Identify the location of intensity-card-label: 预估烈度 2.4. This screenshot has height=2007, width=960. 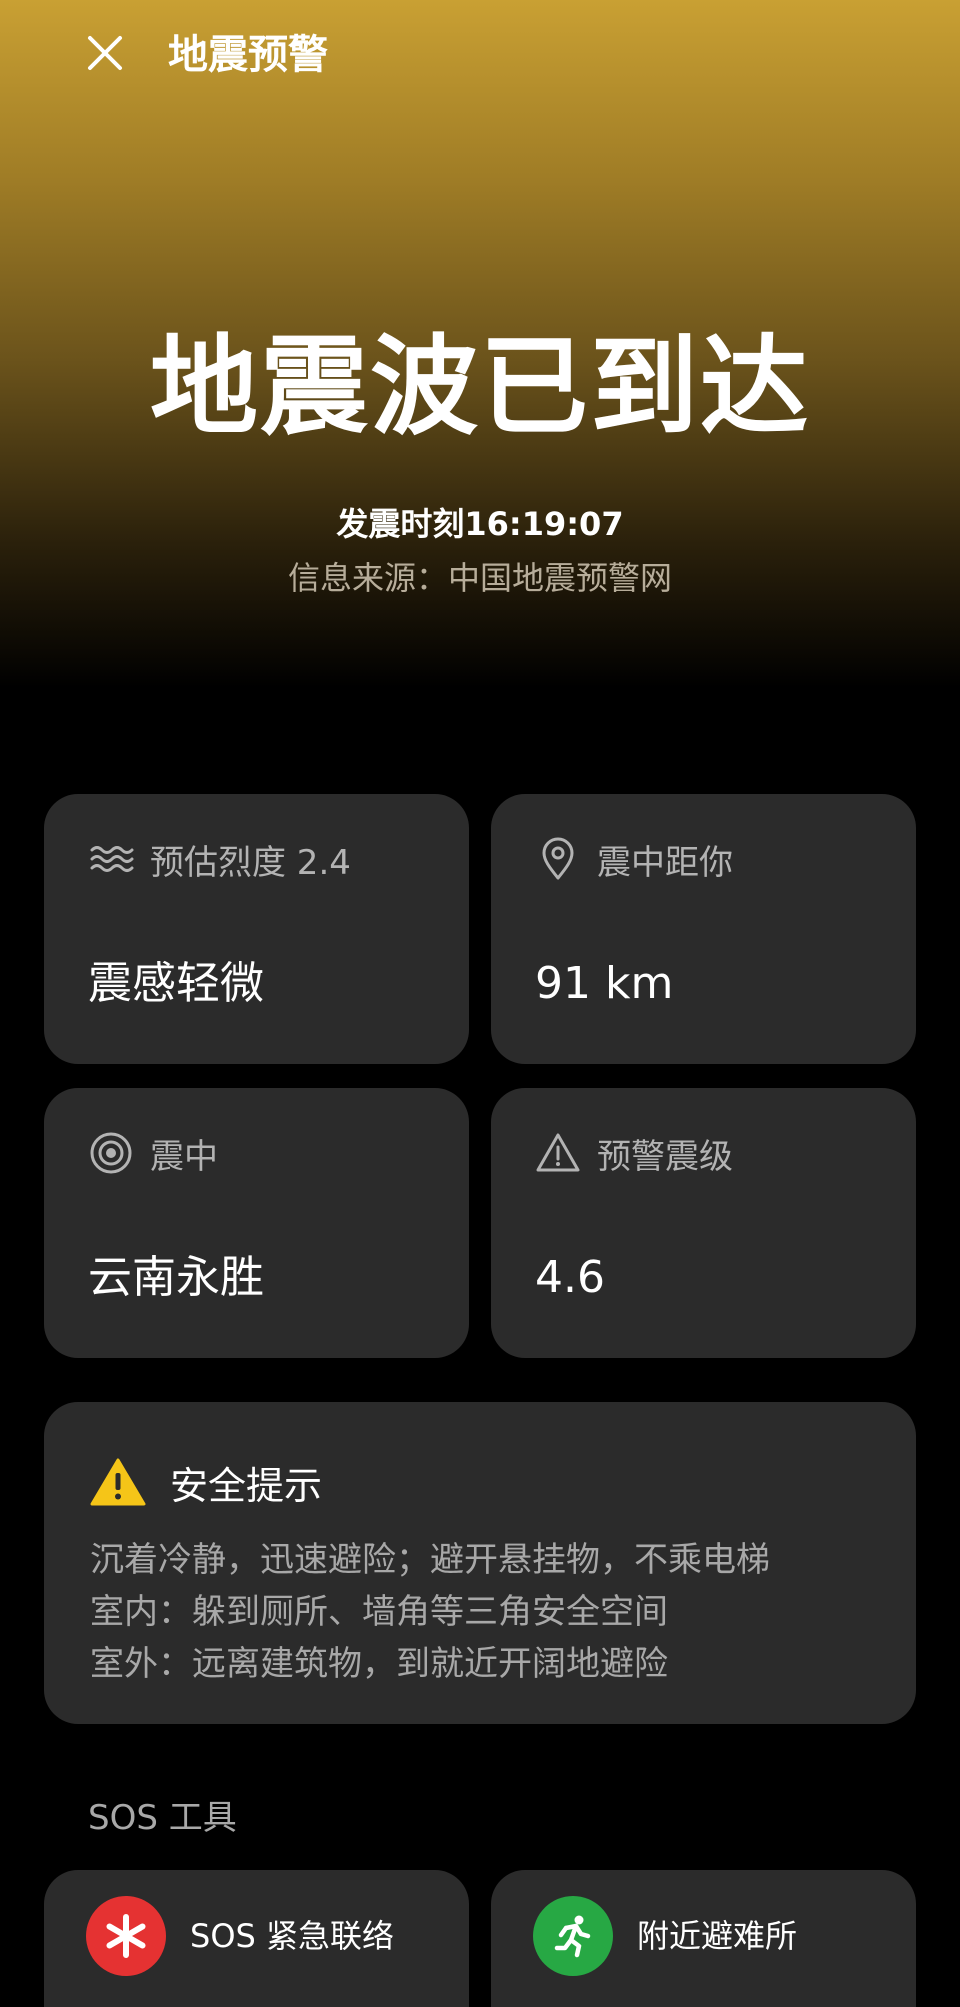
(219, 859).